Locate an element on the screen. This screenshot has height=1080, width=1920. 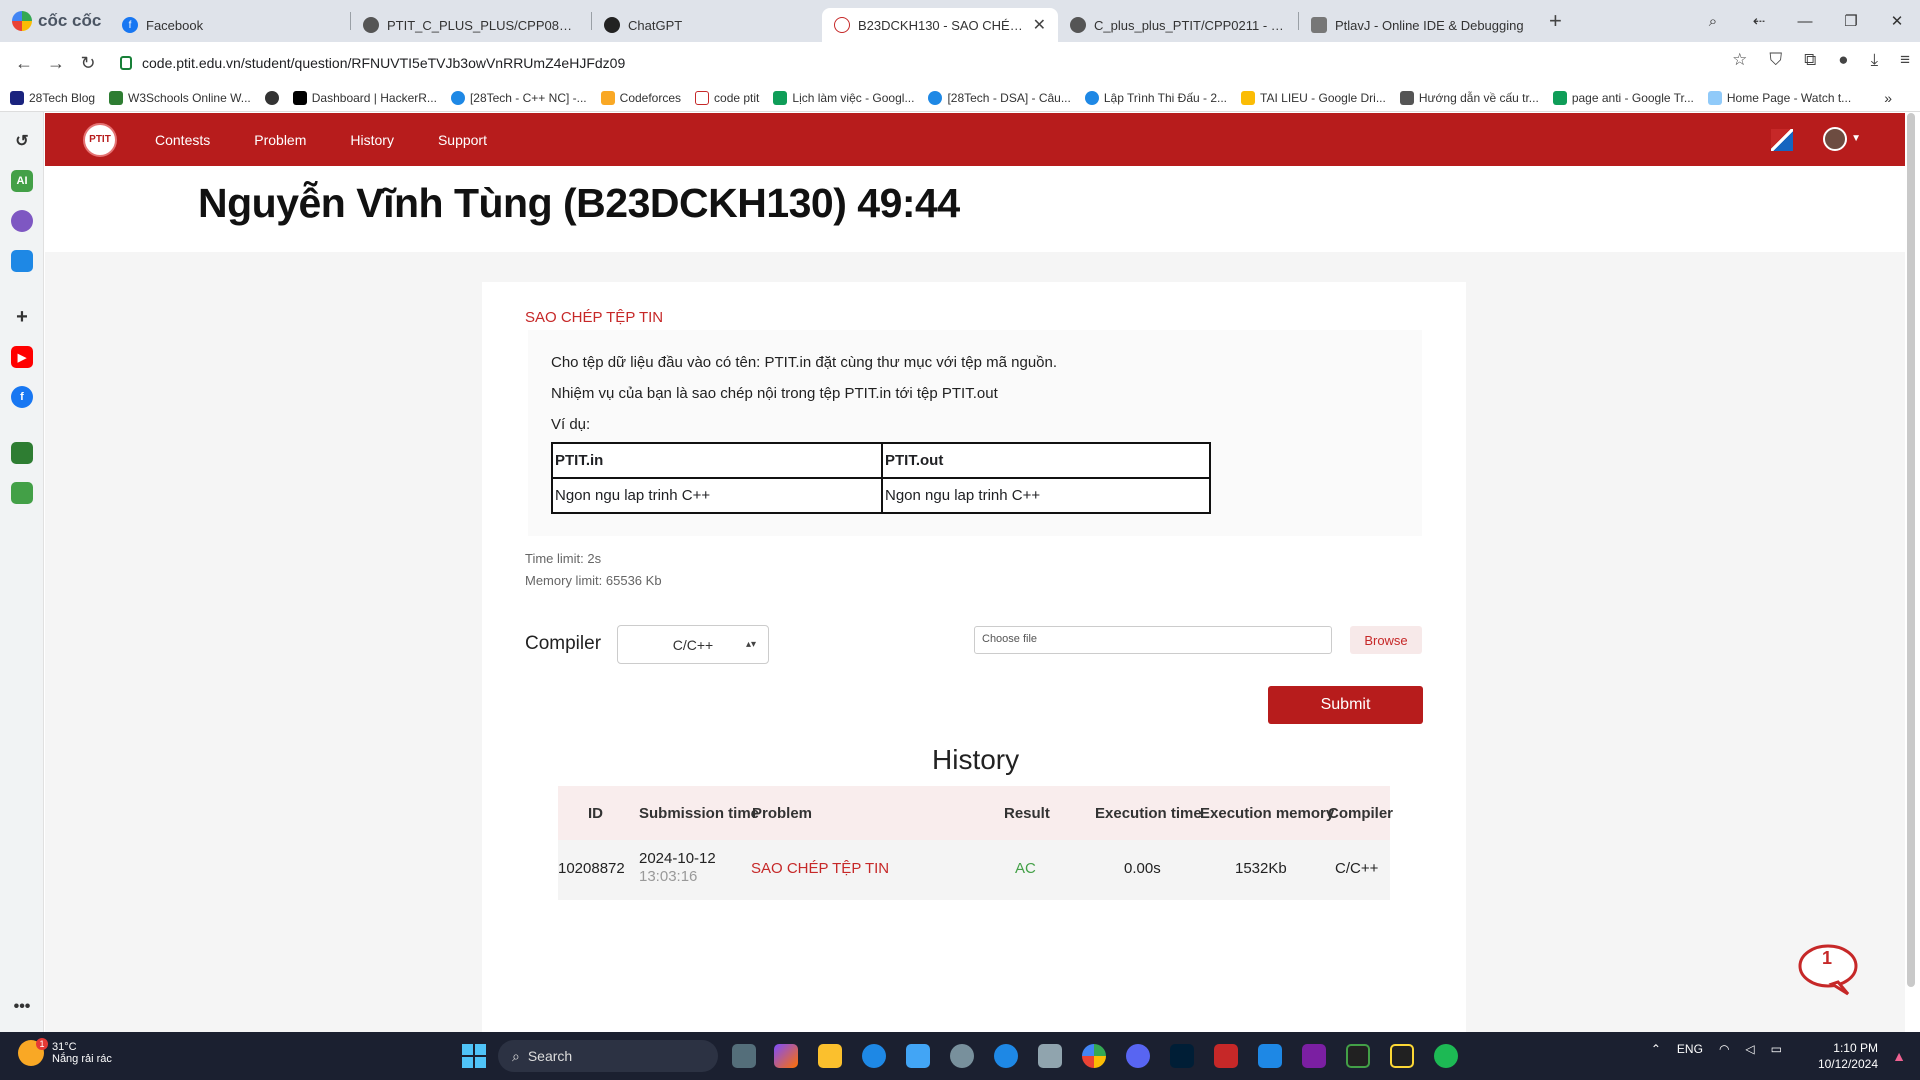
bookmark-item: Codeforces is located at coordinates (640, 97).